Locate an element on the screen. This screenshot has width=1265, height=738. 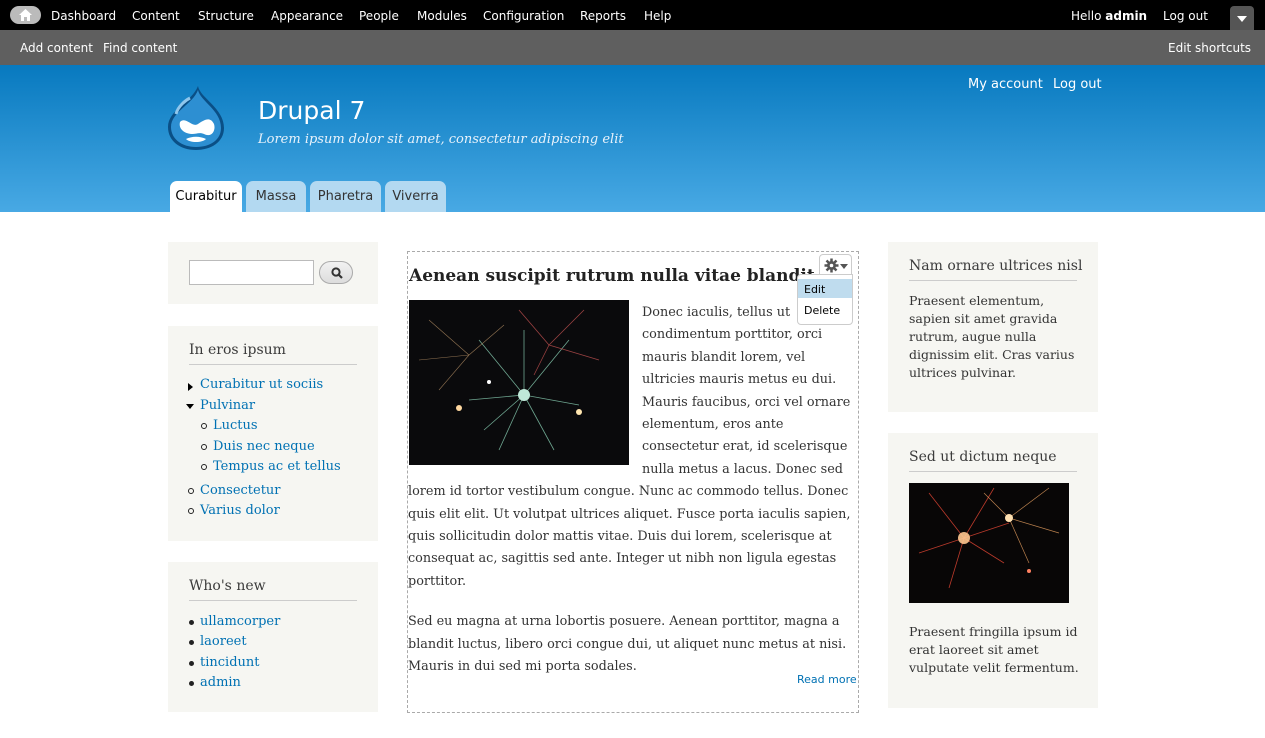
search-icon is located at coordinates (337, 273).